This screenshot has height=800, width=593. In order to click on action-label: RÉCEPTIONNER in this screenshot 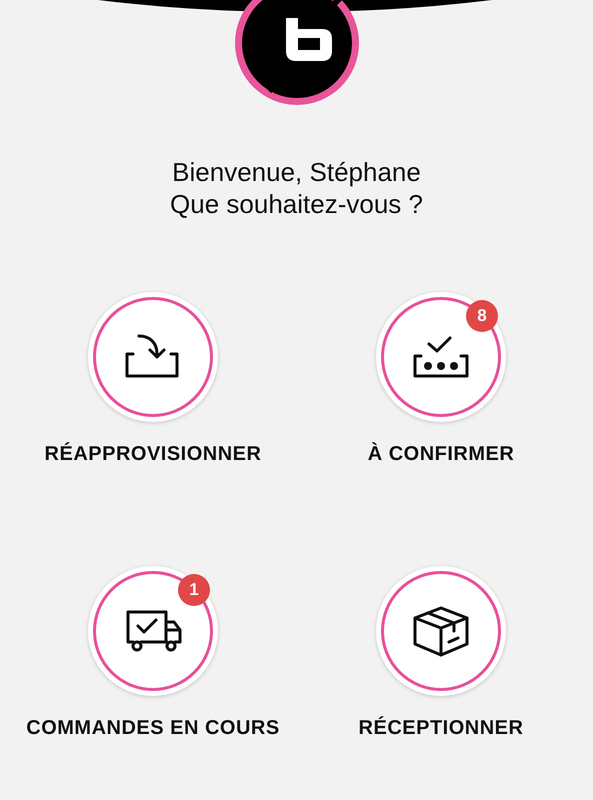, I will do `click(441, 728)`.